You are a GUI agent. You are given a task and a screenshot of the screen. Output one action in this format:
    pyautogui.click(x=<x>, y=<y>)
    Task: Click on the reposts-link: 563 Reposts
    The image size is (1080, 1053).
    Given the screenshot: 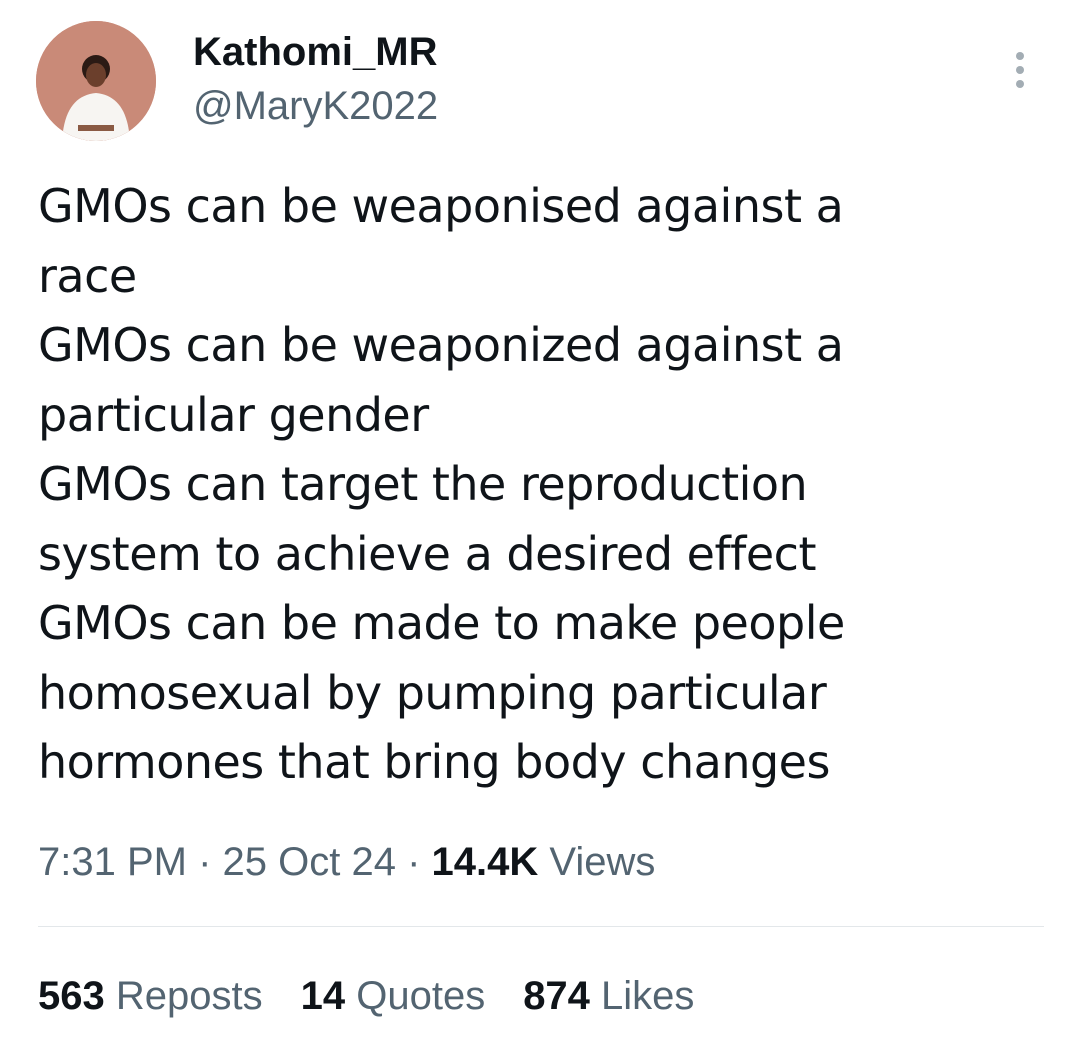 What is the action you would take?
    pyautogui.click(x=150, y=996)
    